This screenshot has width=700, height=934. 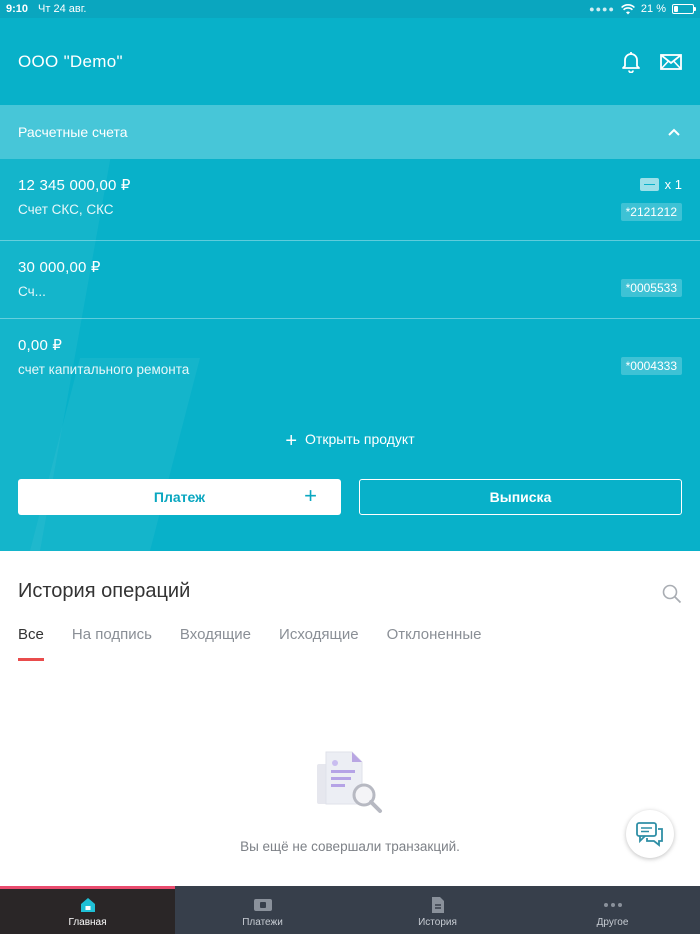 What do you see at coordinates (612, 922) in the screenshot?
I see `nav-more-label: Другое` at bounding box center [612, 922].